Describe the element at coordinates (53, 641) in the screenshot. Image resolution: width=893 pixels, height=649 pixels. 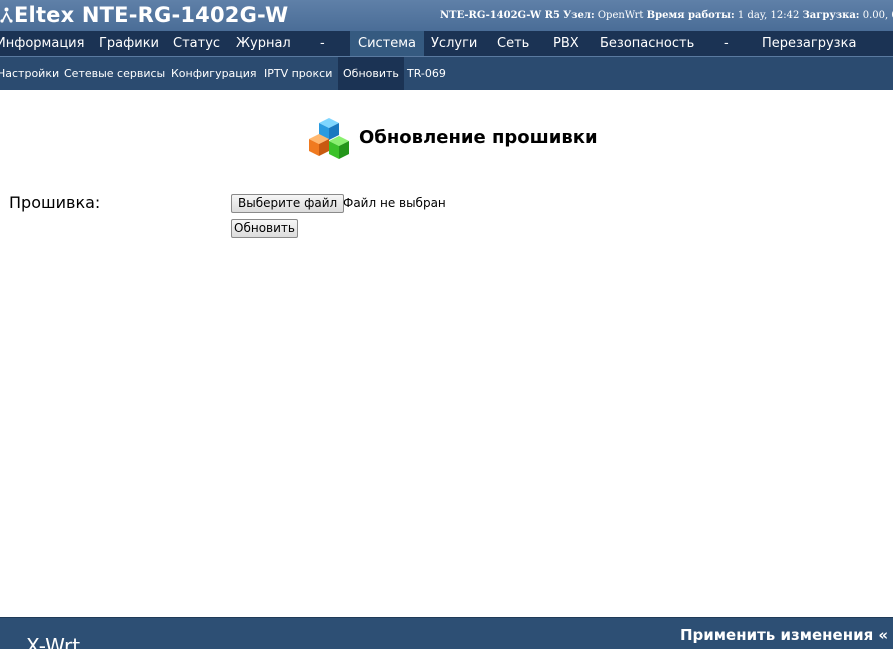
I see `footer-brand: X-Wrt` at that location.